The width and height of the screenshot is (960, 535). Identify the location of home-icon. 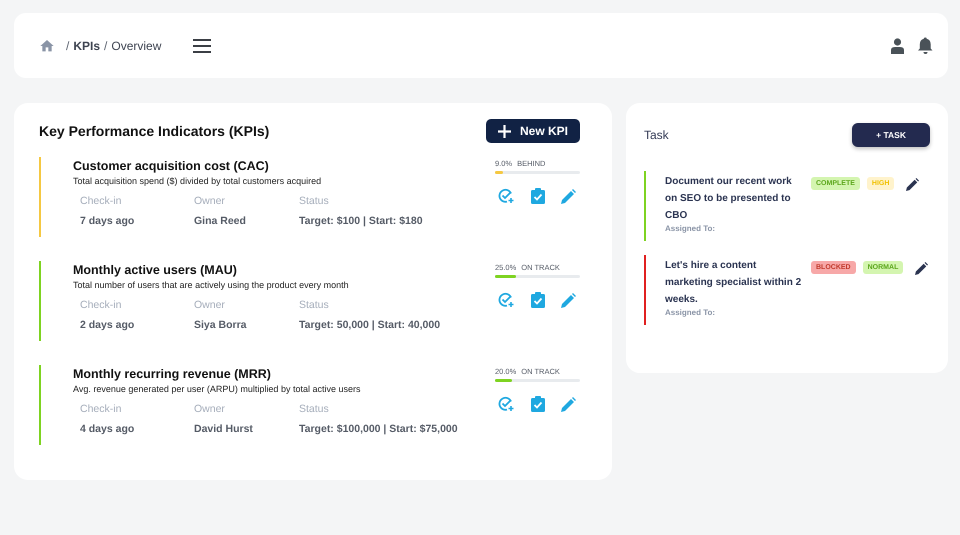
(47, 46).